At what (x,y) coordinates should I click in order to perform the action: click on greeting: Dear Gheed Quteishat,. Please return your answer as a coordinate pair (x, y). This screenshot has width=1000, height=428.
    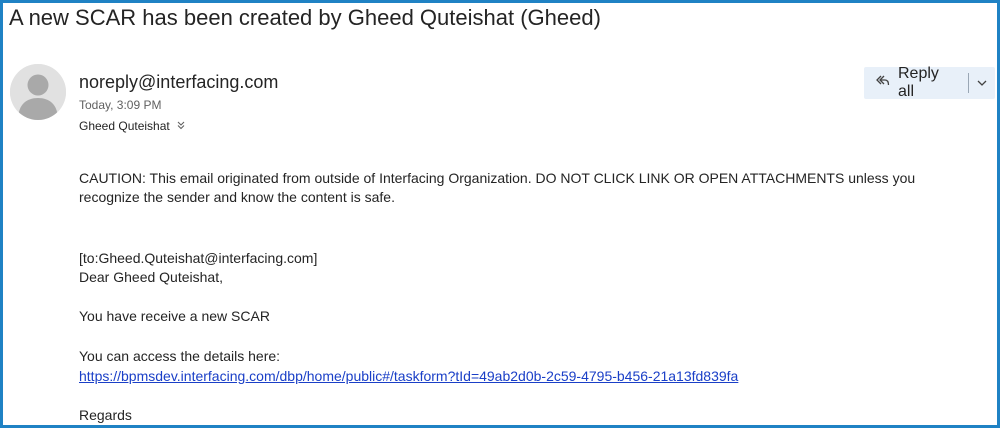
    Looking at the image, I should click on (151, 277).